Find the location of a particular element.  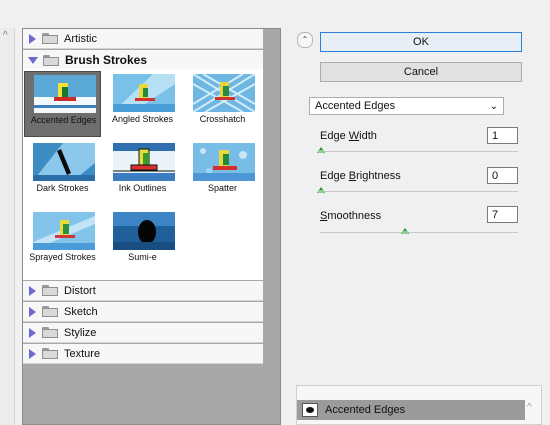

filter-select-value: Accented Edges is located at coordinates (355, 106).